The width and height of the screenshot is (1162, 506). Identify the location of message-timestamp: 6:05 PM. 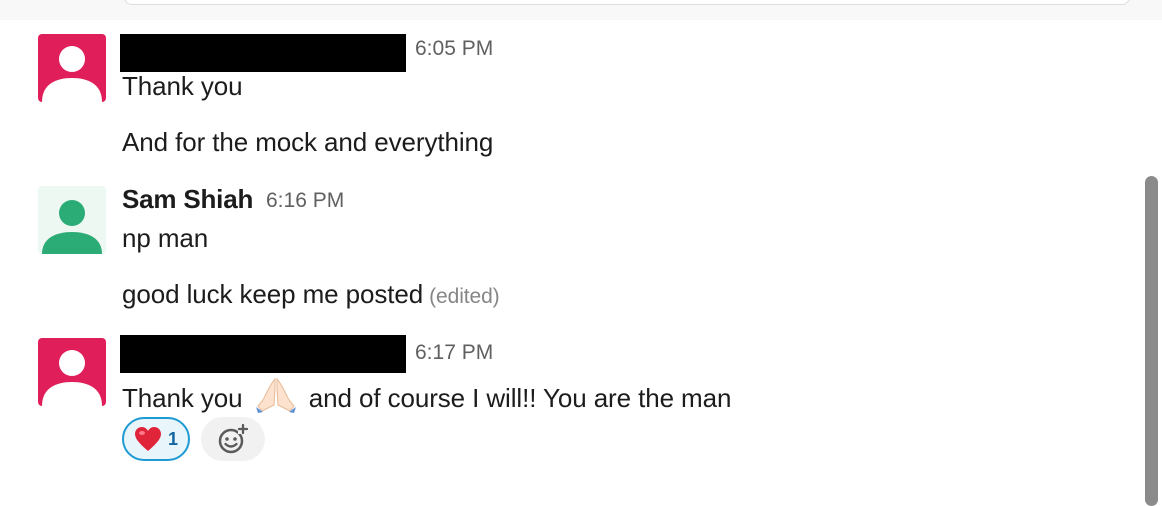
(454, 49).